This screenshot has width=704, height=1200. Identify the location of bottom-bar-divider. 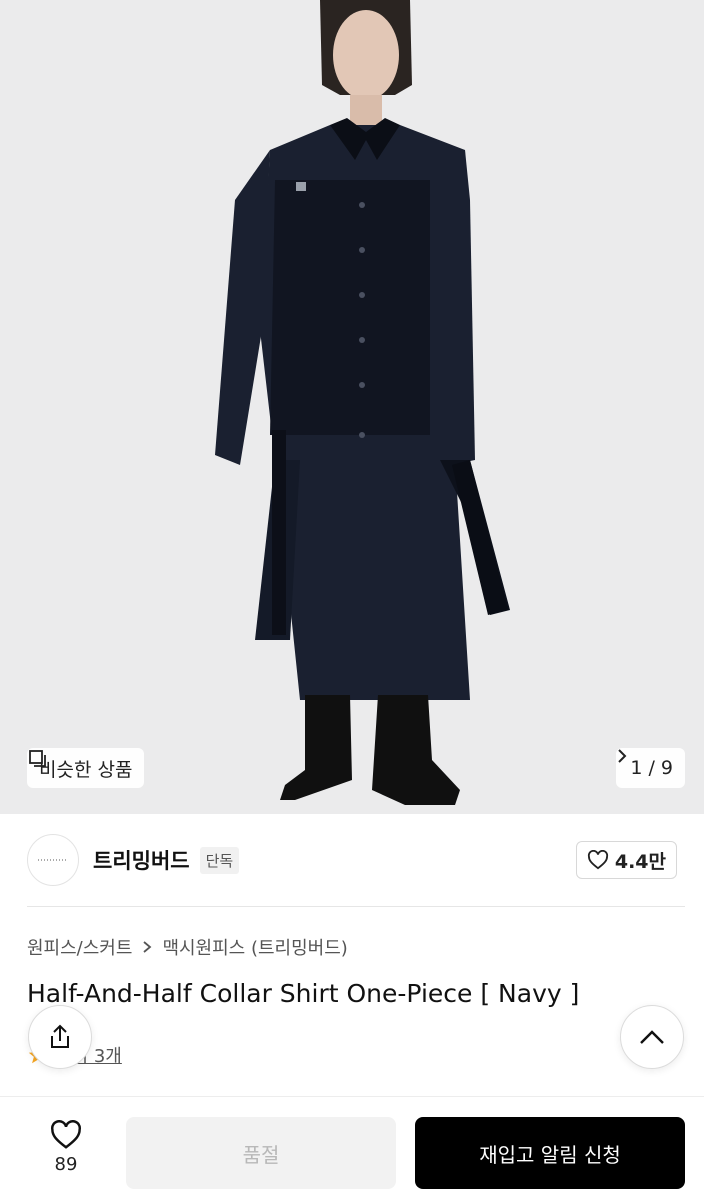
(352, 1096).